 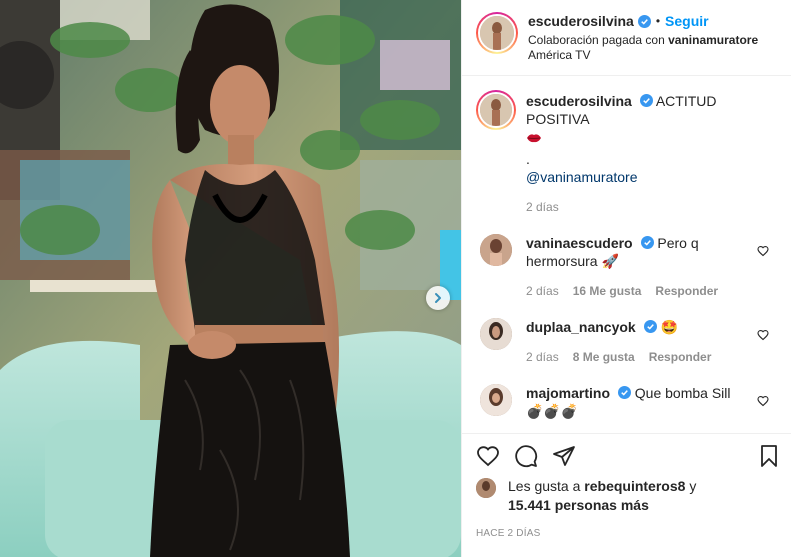 I want to click on comment-bubble-icon, so click(x=526, y=456).